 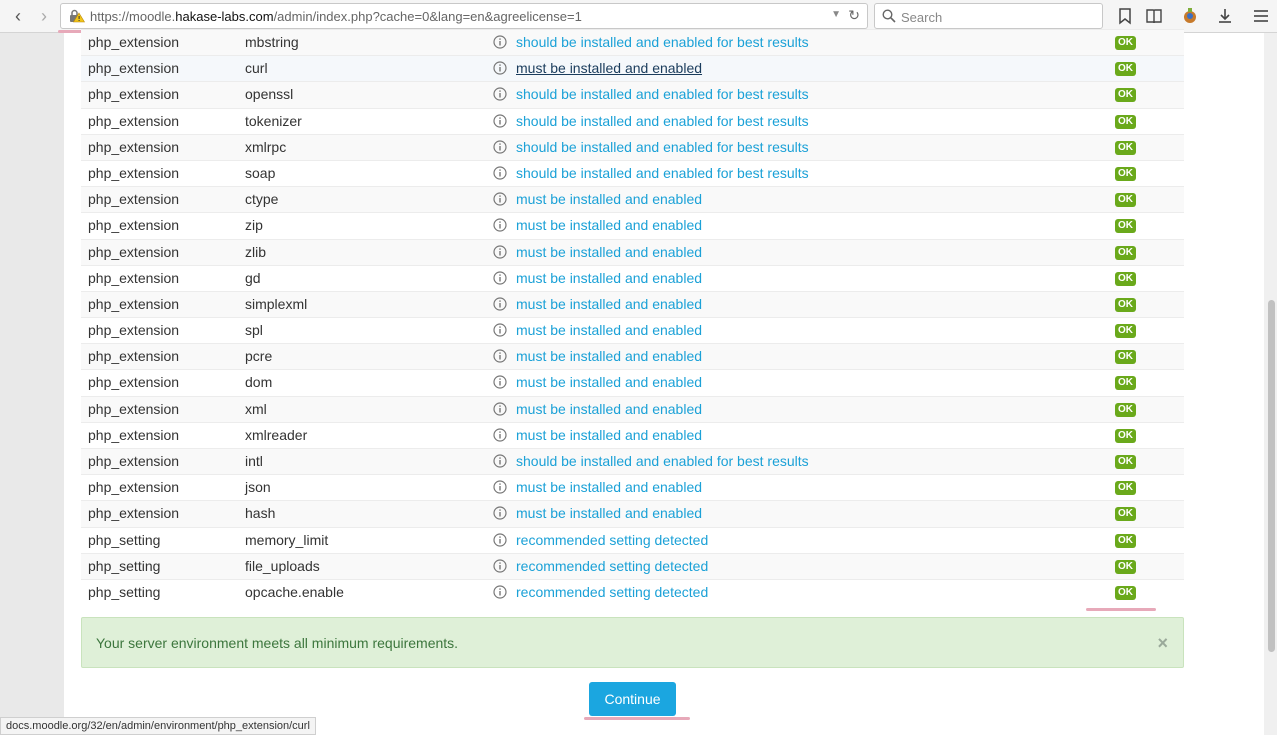 What do you see at coordinates (259, 382) in the screenshot?
I see `row-name: dom` at bounding box center [259, 382].